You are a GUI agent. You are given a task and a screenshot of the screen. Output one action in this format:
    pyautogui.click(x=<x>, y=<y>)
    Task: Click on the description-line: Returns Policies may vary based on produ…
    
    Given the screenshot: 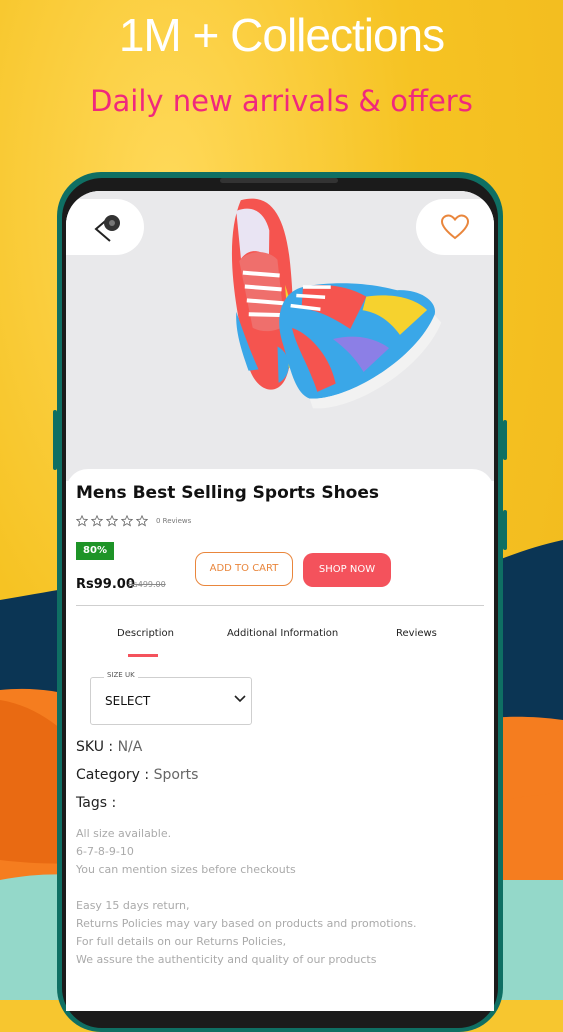 What is the action you would take?
    pyautogui.click(x=246, y=923)
    